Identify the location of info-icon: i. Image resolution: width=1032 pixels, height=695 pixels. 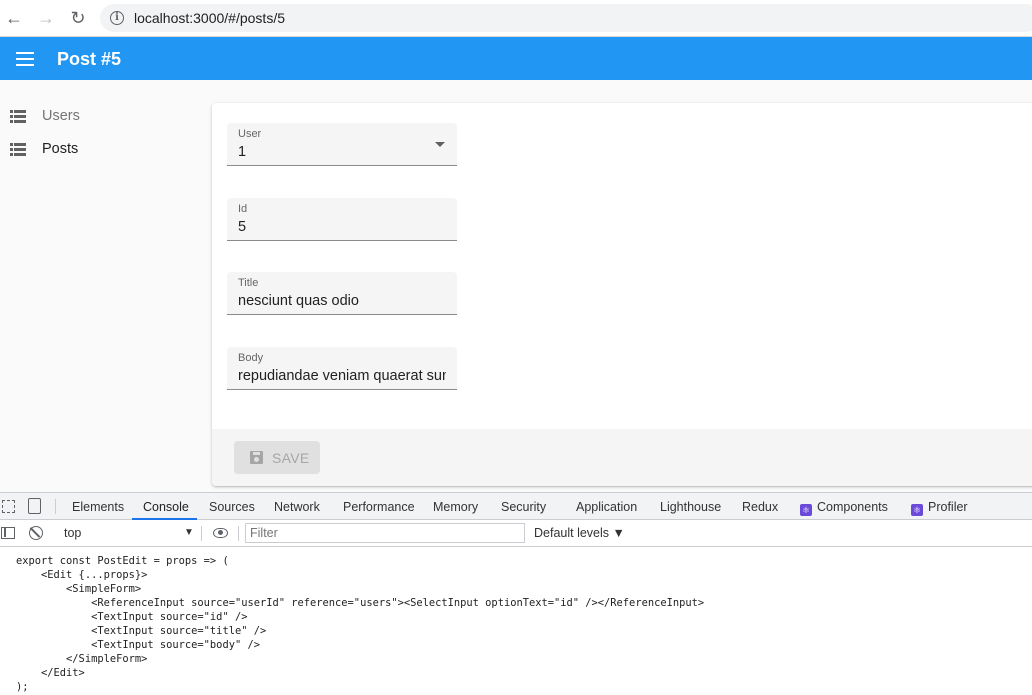
(117, 18).